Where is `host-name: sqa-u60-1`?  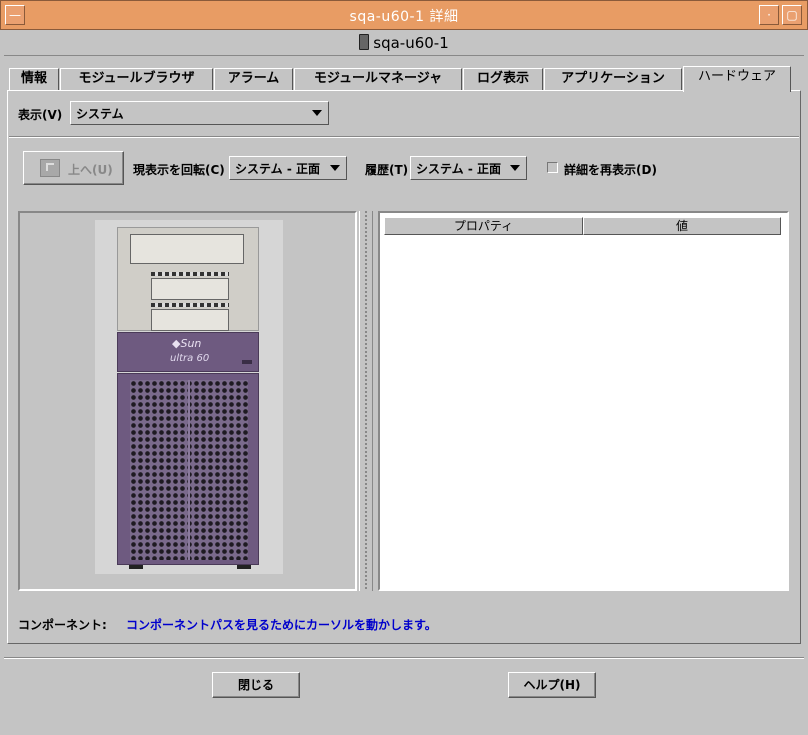
host-name: sqa-u60-1 is located at coordinates (411, 43).